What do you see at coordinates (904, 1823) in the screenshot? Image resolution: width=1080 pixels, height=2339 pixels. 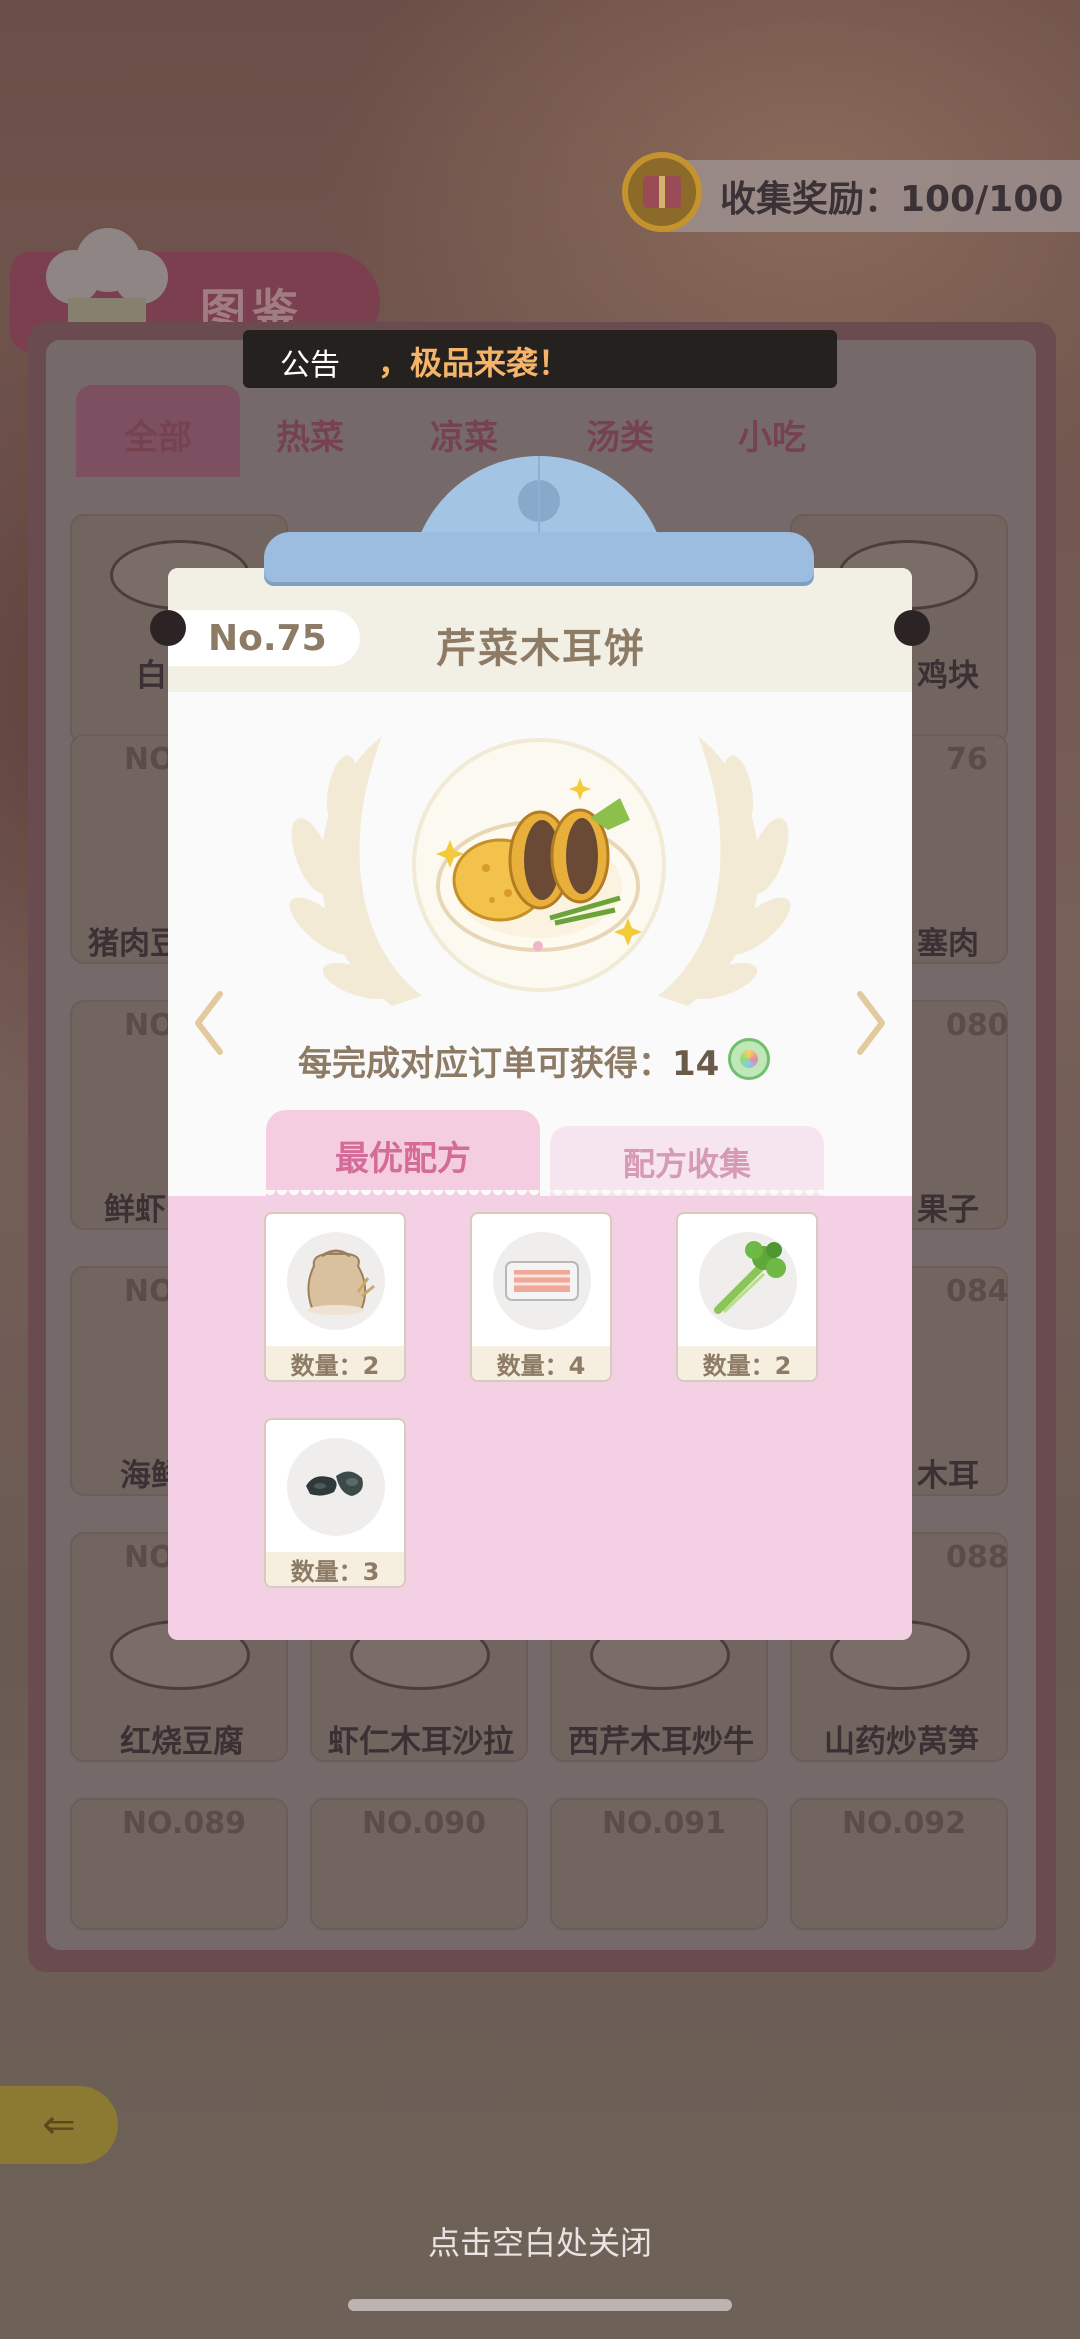 I see `dish-number: NO.092` at bounding box center [904, 1823].